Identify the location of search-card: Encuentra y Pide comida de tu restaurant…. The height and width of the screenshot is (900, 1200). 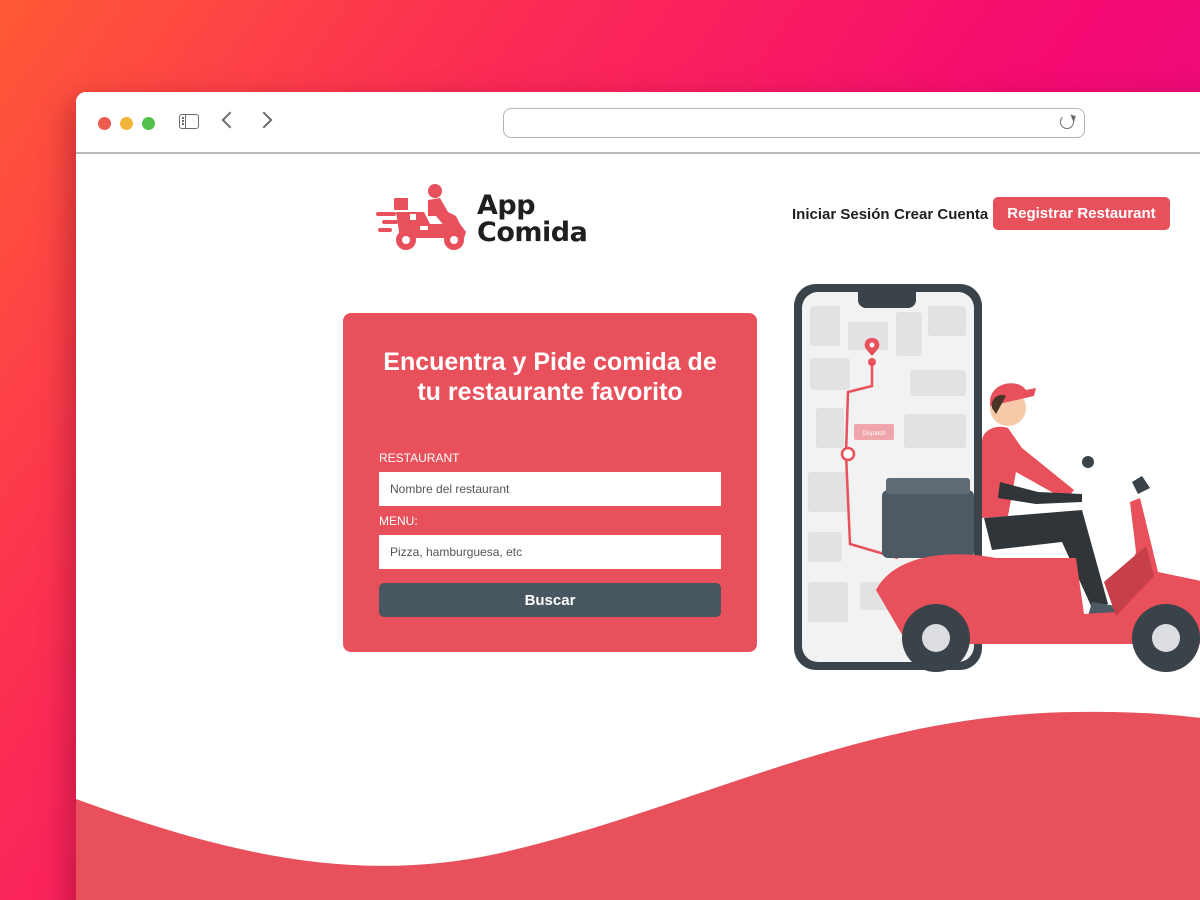
(550, 482).